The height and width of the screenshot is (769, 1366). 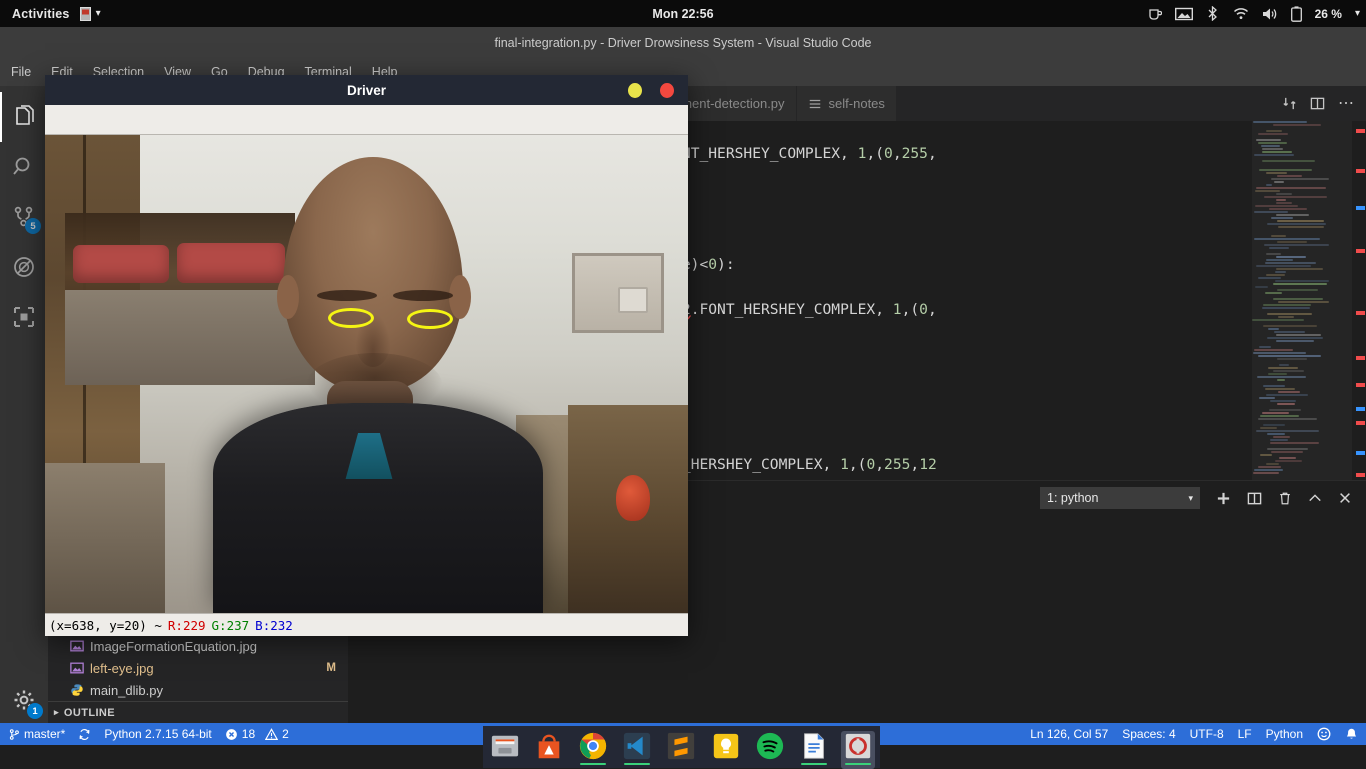 I want to click on list-item: left-eye.jpg M, so click(x=198, y=668).